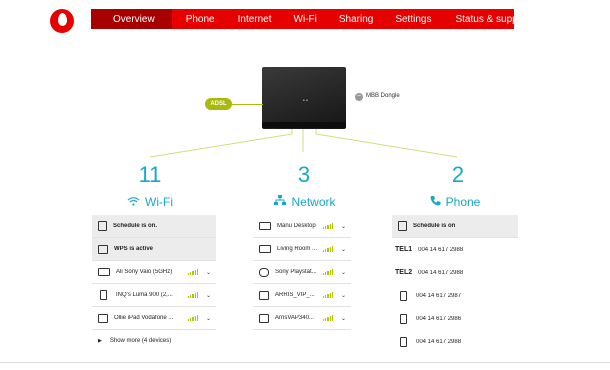  I want to click on tablet-icon, so click(103, 318).